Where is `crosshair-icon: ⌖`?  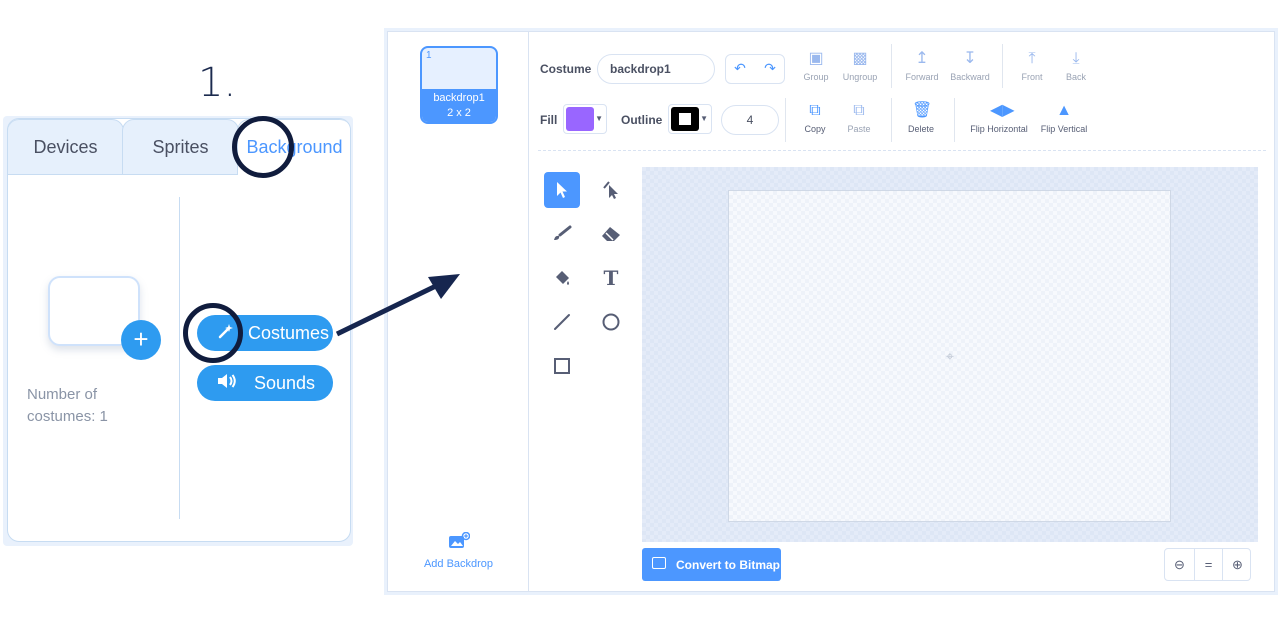
crosshair-icon: ⌖ is located at coordinates (950, 356).